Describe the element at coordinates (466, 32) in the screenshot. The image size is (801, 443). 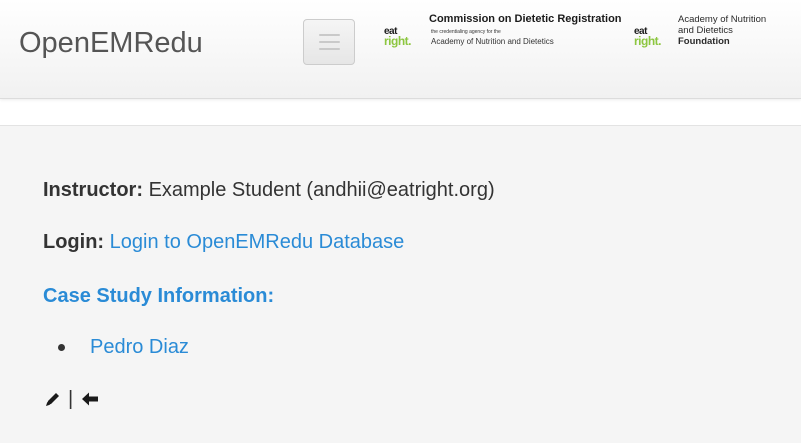
I see `cdr-logo-tagline: the credentialing agency for the` at that location.